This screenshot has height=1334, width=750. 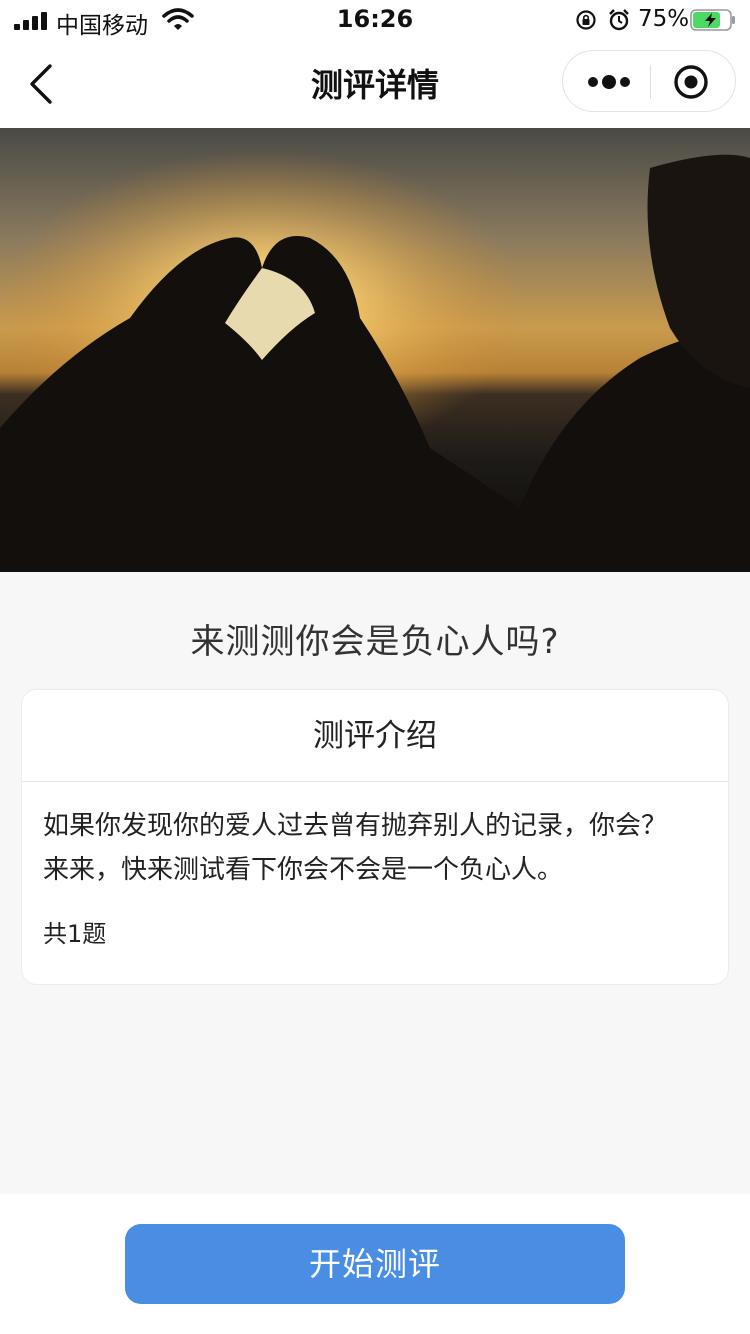 I want to click on navigation-bar: 测评详情, so click(x=375, y=84).